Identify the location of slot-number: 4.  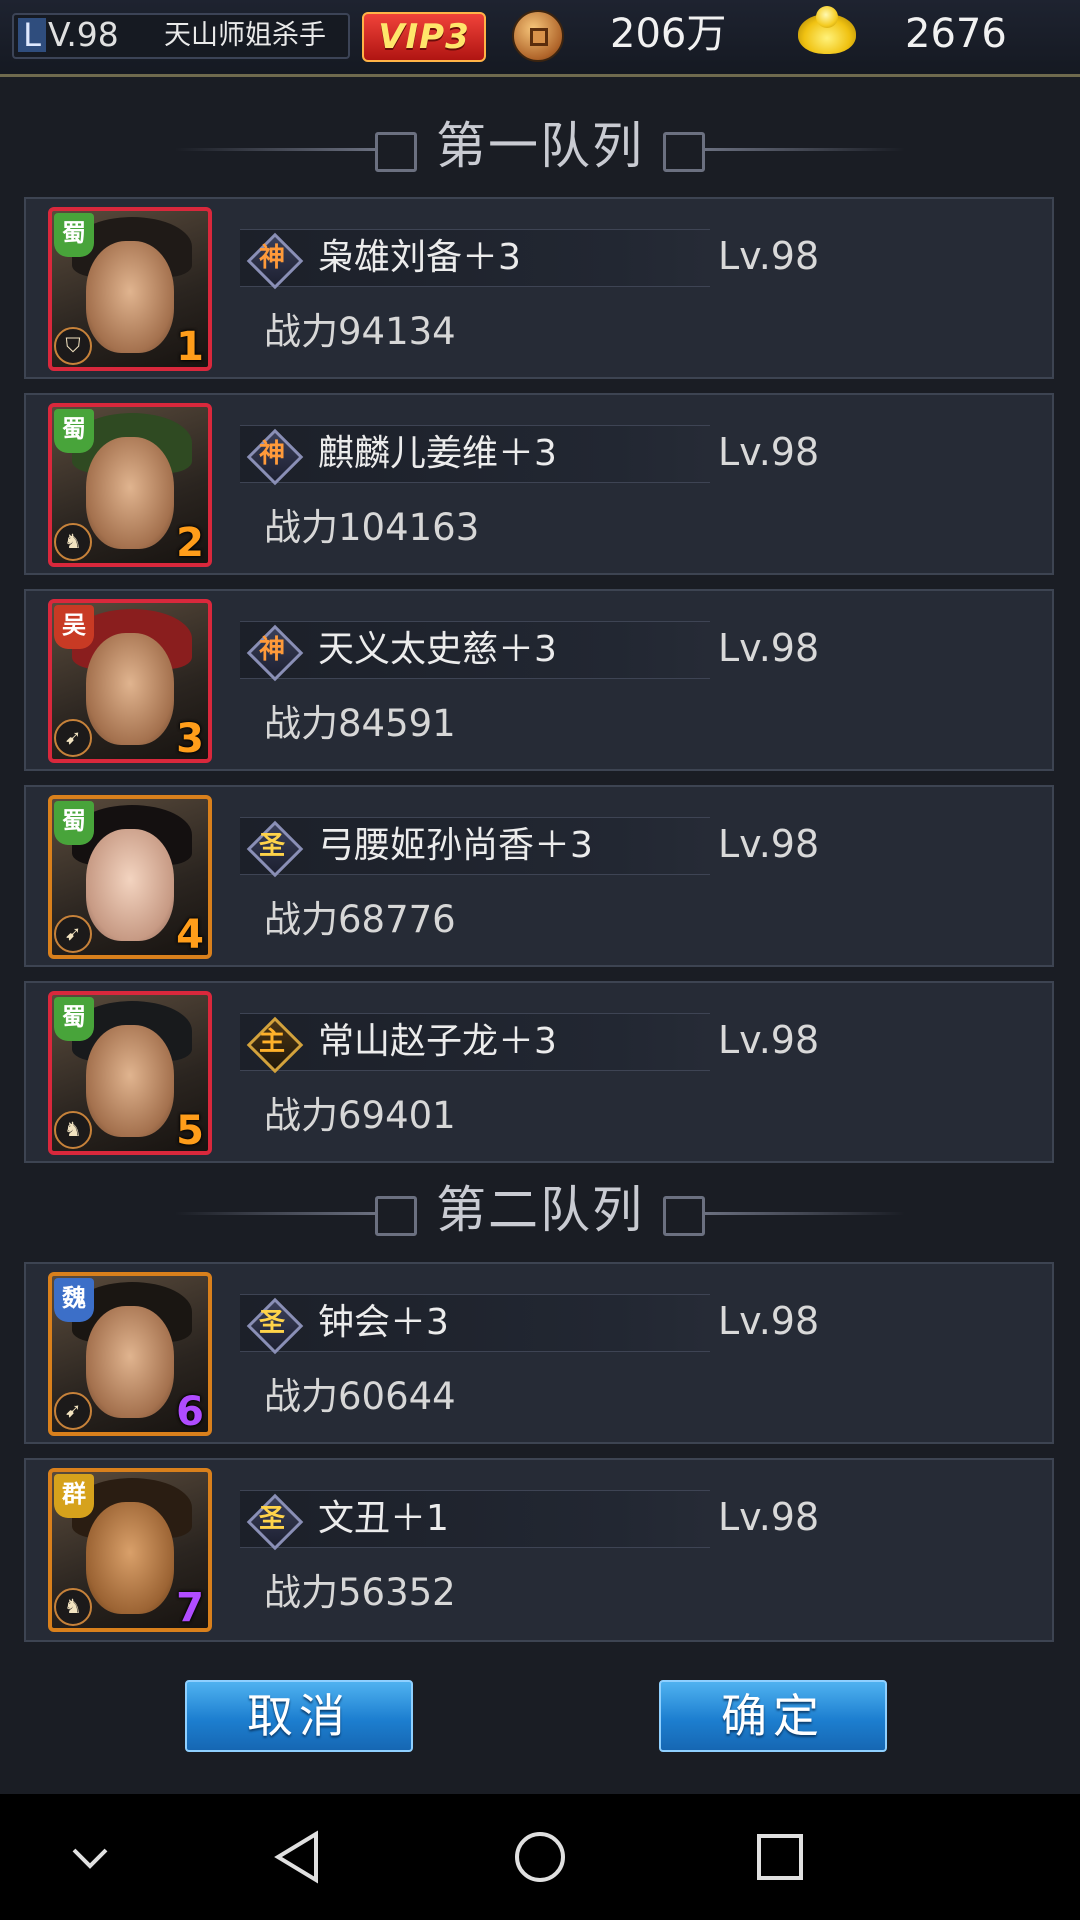
(190, 935).